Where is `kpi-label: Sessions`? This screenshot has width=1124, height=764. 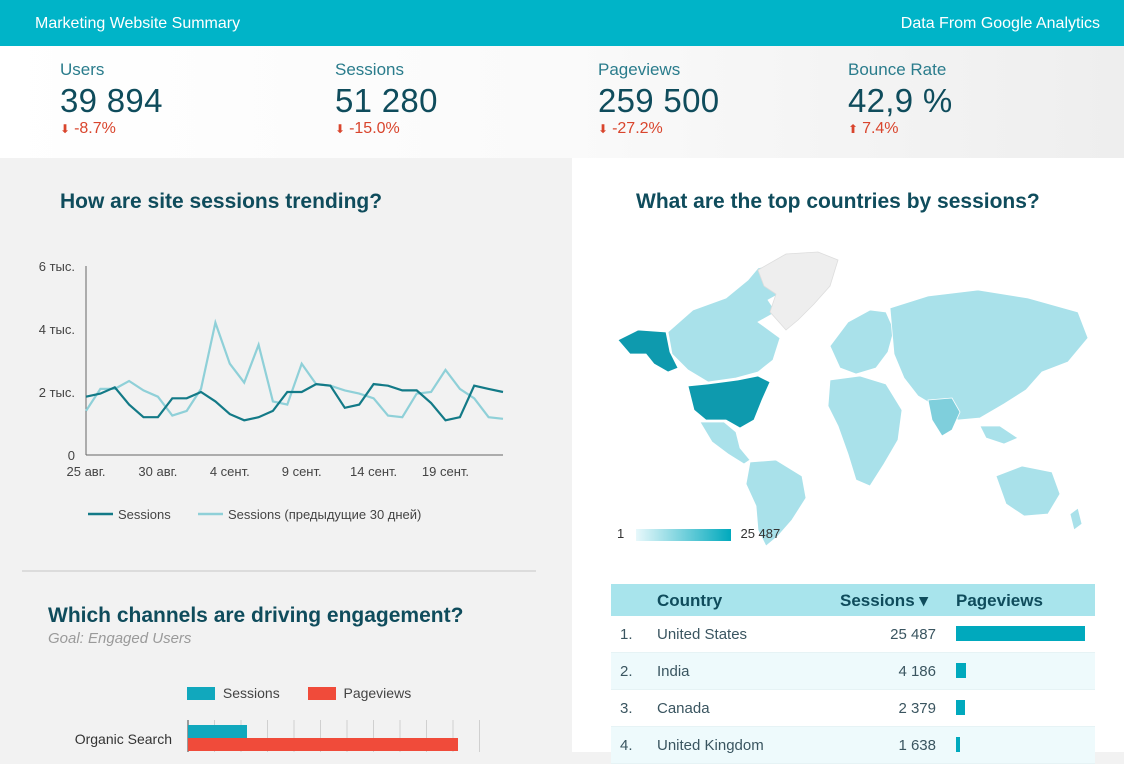
kpi-label: Sessions is located at coordinates (369, 69).